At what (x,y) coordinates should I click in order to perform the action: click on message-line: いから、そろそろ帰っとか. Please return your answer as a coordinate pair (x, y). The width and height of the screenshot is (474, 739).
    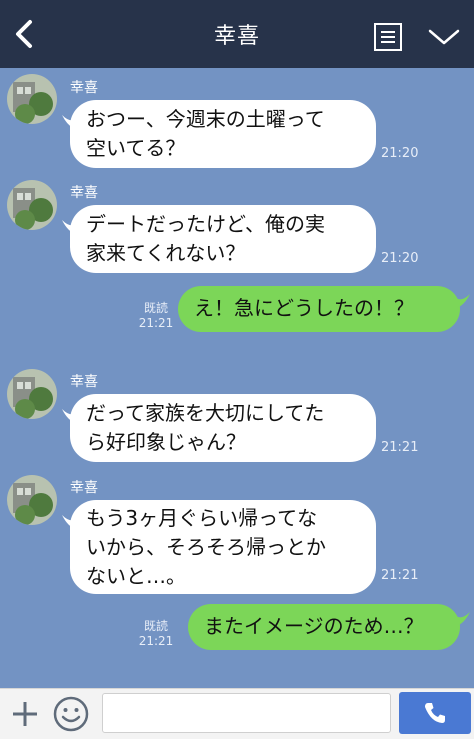
    Looking at the image, I should click on (206, 547).